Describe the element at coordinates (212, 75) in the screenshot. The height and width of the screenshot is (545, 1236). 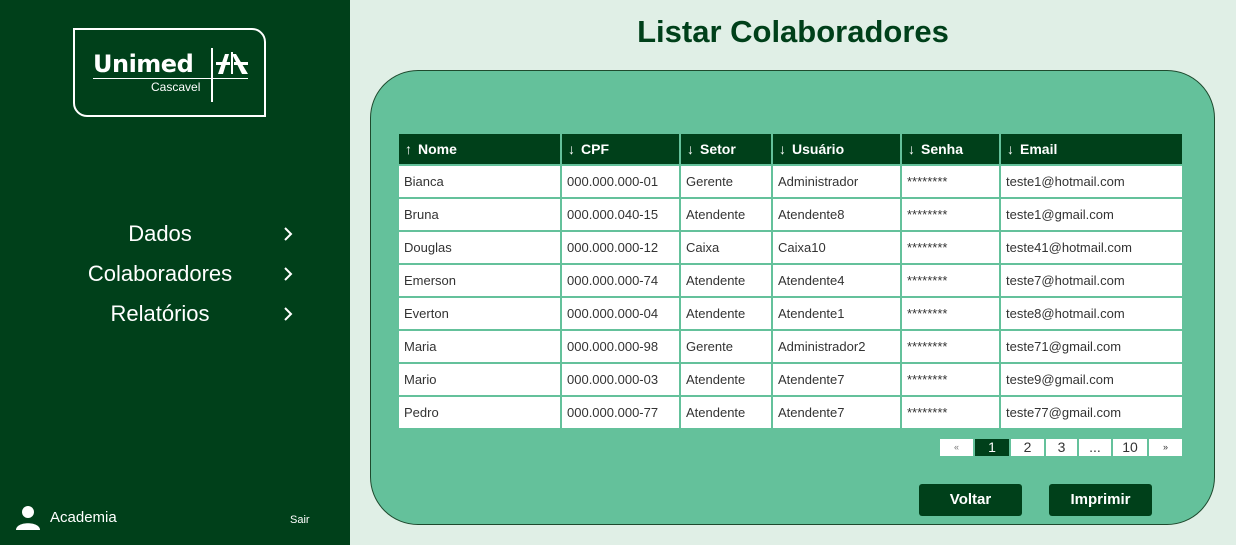
I see `logo-divider` at that location.